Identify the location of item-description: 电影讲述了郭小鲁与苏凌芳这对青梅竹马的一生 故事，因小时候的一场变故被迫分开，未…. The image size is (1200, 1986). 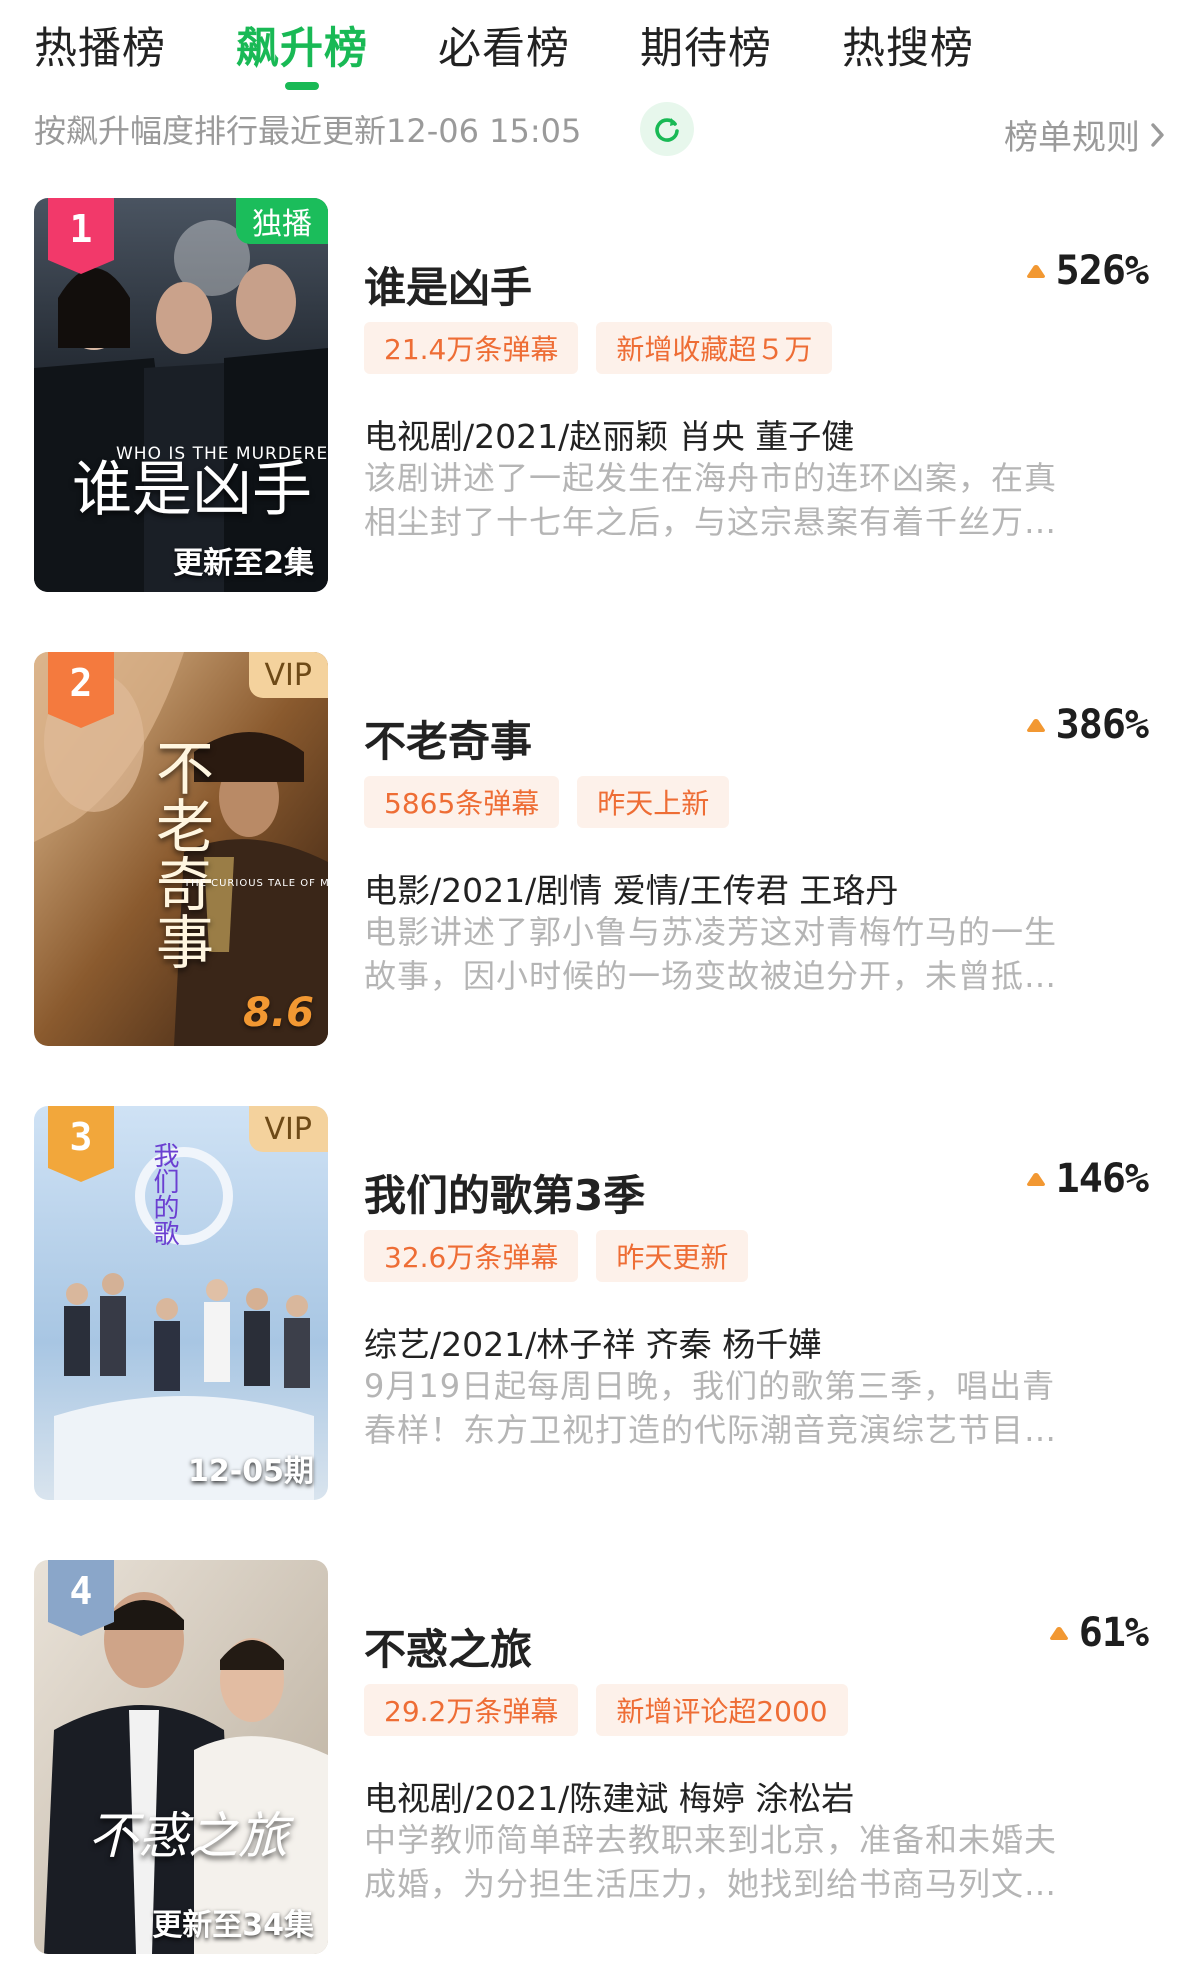
(759, 954).